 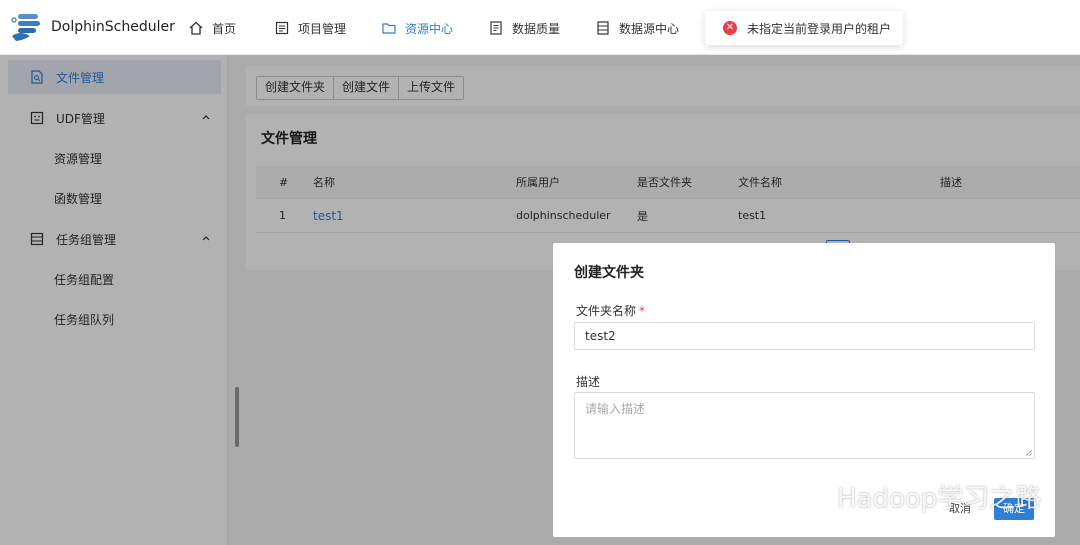 What do you see at coordinates (196, 28) in the screenshot?
I see `home-icon` at bounding box center [196, 28].